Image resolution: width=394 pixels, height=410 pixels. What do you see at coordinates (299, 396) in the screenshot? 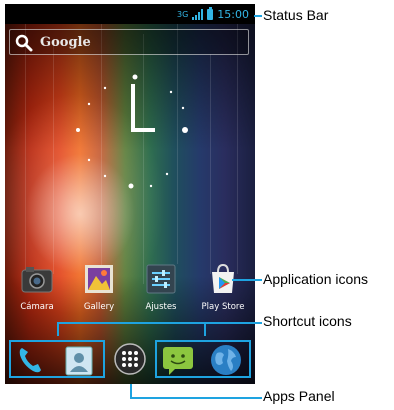
I see `annotation-label: Apps Panel` at bounding box center [299, 396].